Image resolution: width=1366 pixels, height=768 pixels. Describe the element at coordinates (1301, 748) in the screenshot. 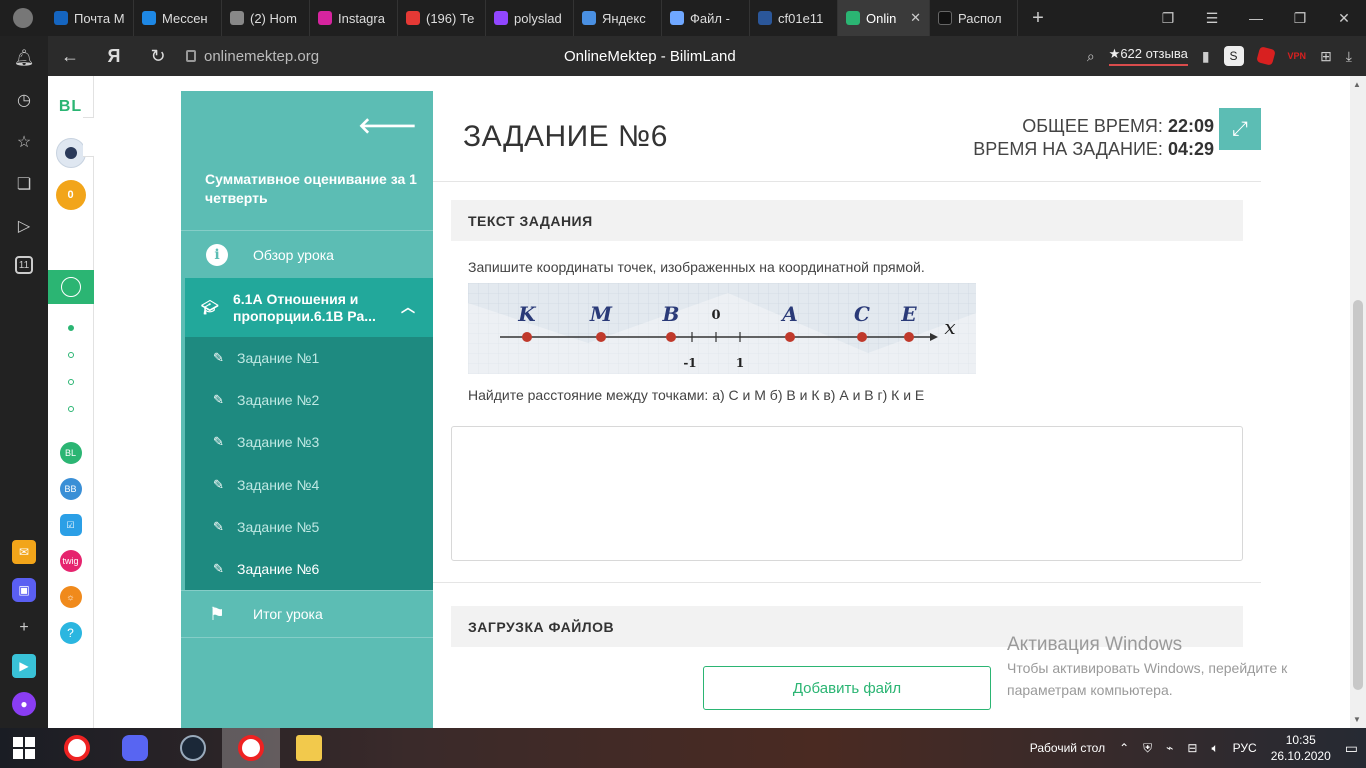

I see `clock: 10:35 26.10.2020` at that location.